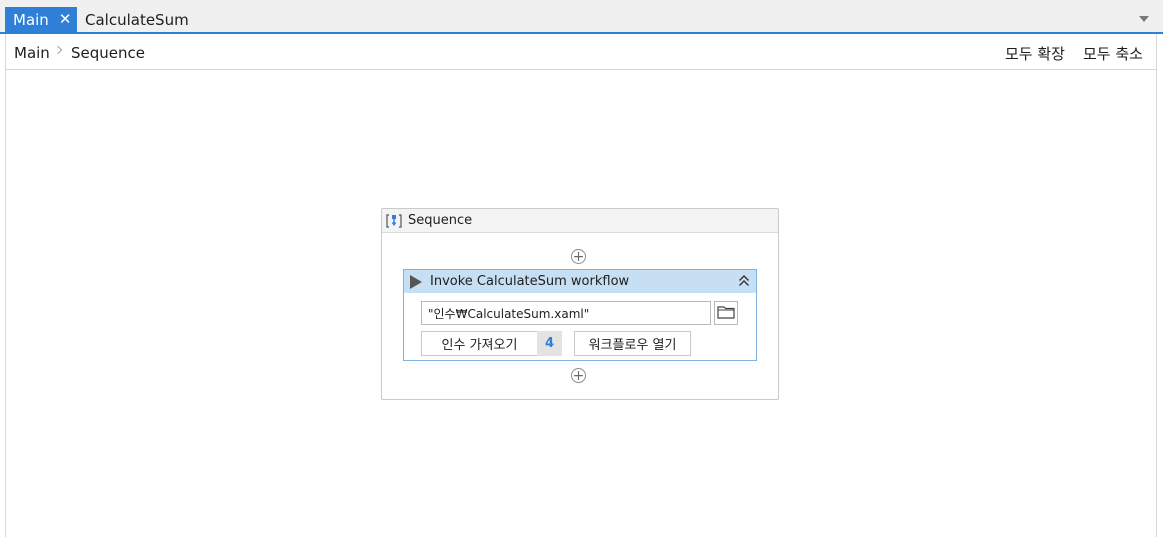 This screenshot has width=1163, height=537. I want to click on sequence-title: Sequence, so click(440, 220).